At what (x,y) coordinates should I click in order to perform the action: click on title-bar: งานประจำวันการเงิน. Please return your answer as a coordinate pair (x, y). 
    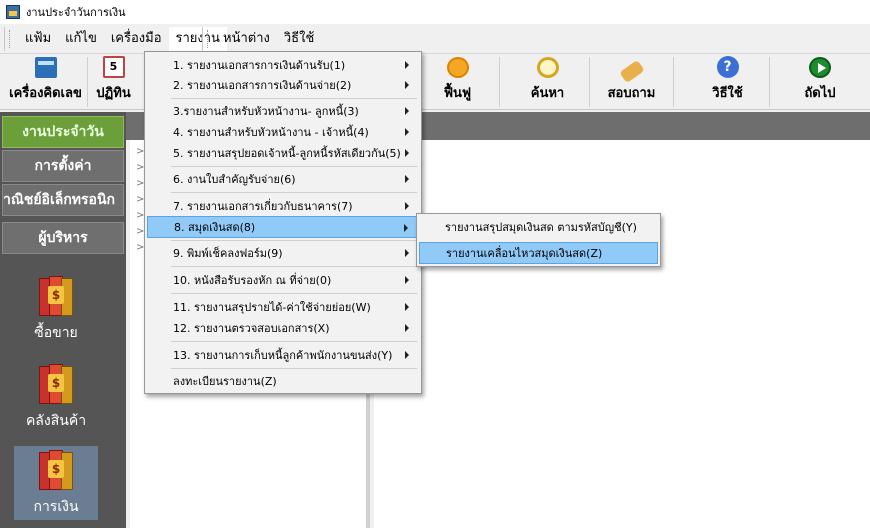
    Looking at the image, I should click on (435, 12).